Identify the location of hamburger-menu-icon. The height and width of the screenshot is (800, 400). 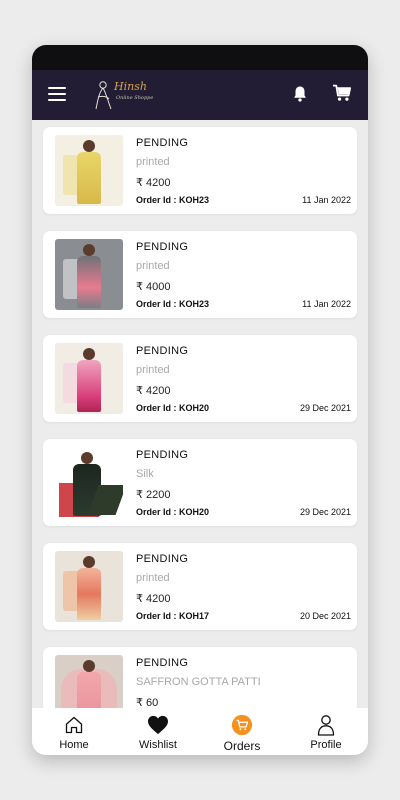
(57, 94).